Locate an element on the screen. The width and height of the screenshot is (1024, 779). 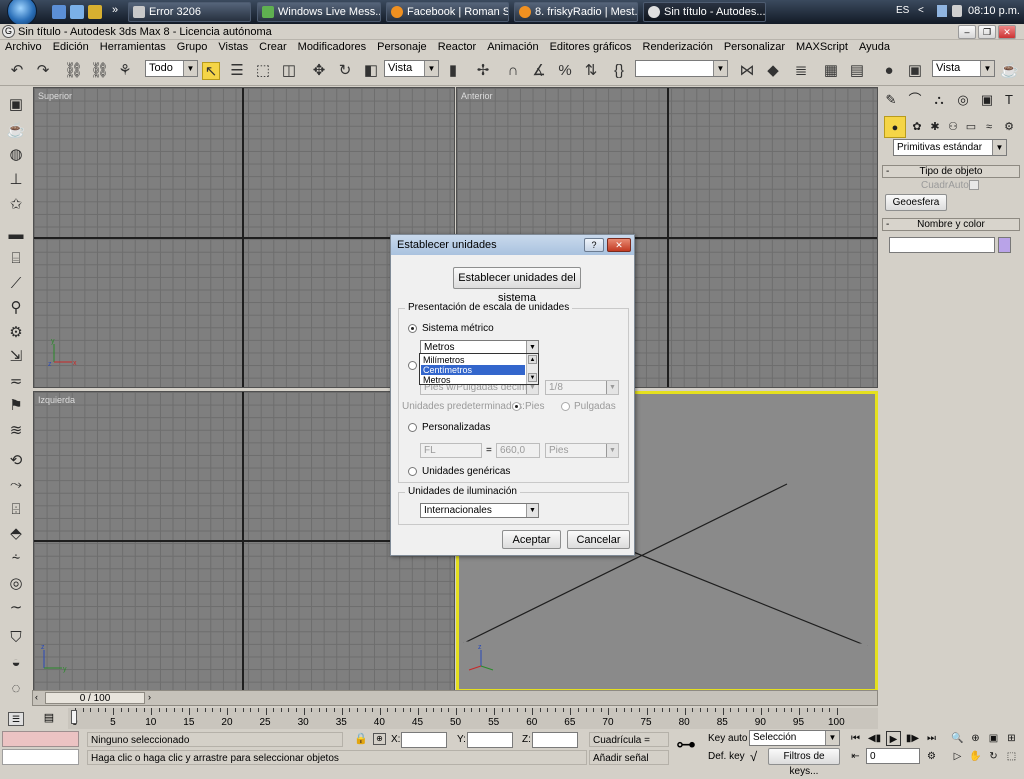
ok-button: Aceptar is located at coordinates (531, 539).